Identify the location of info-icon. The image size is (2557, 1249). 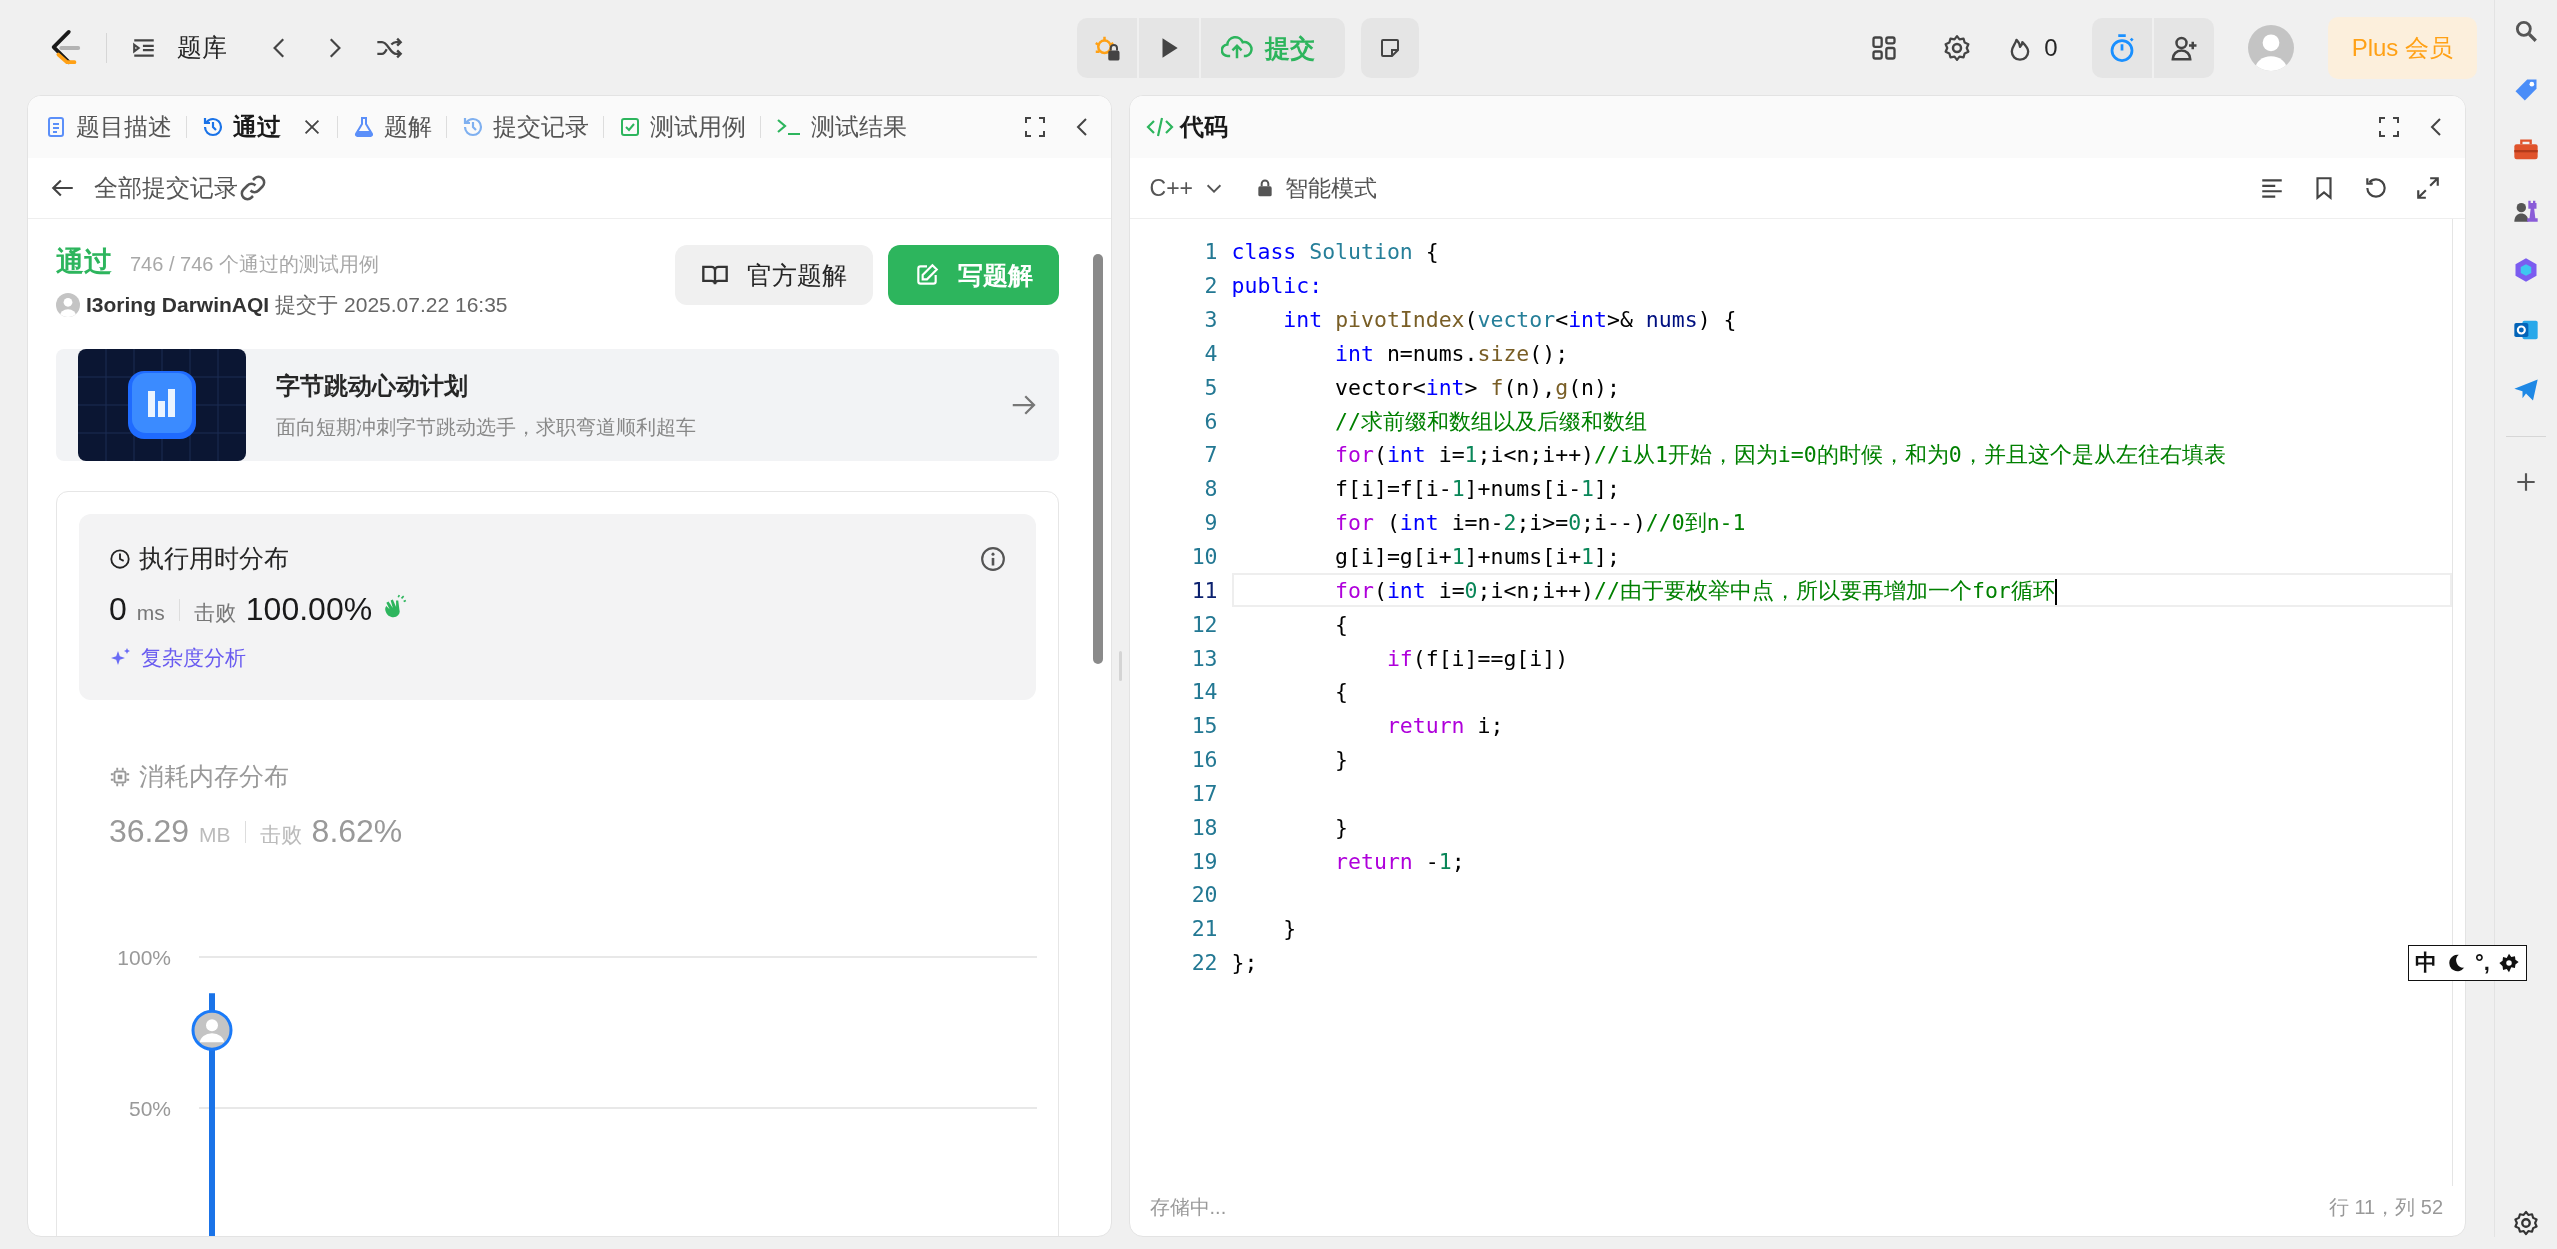
(992, 558).